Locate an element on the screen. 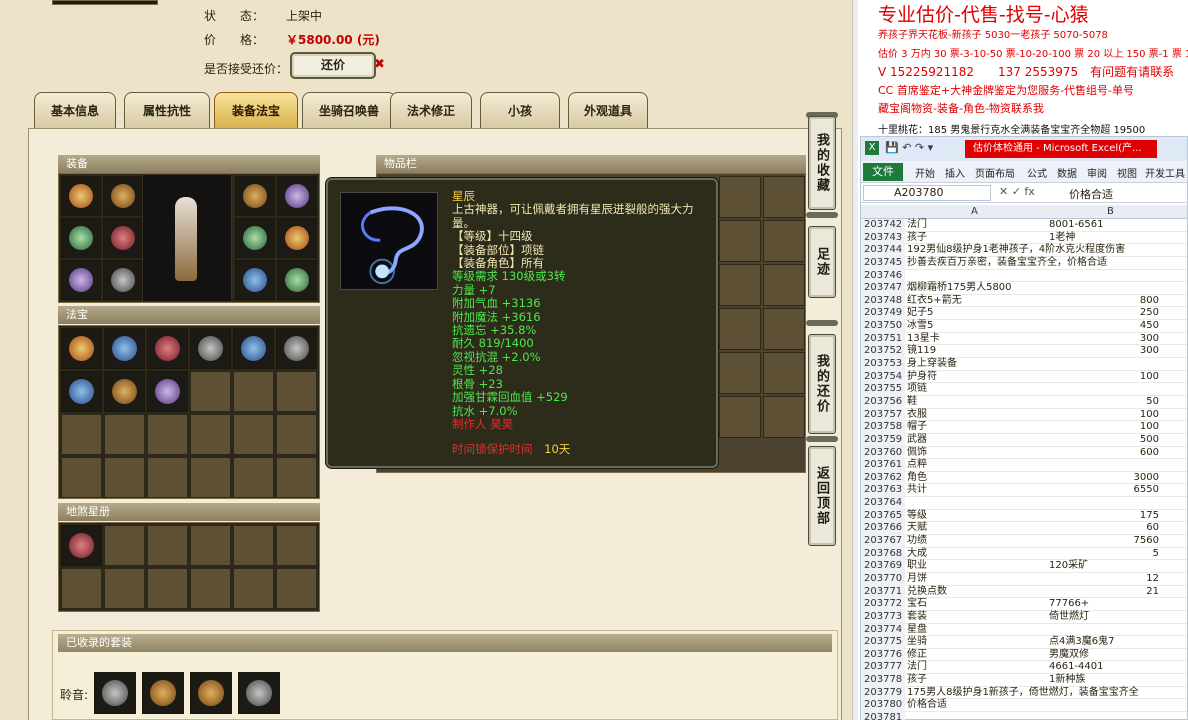  quick-access-icons: 💾 ↶ ↷ ▾ is located at coordinates (909, 147).